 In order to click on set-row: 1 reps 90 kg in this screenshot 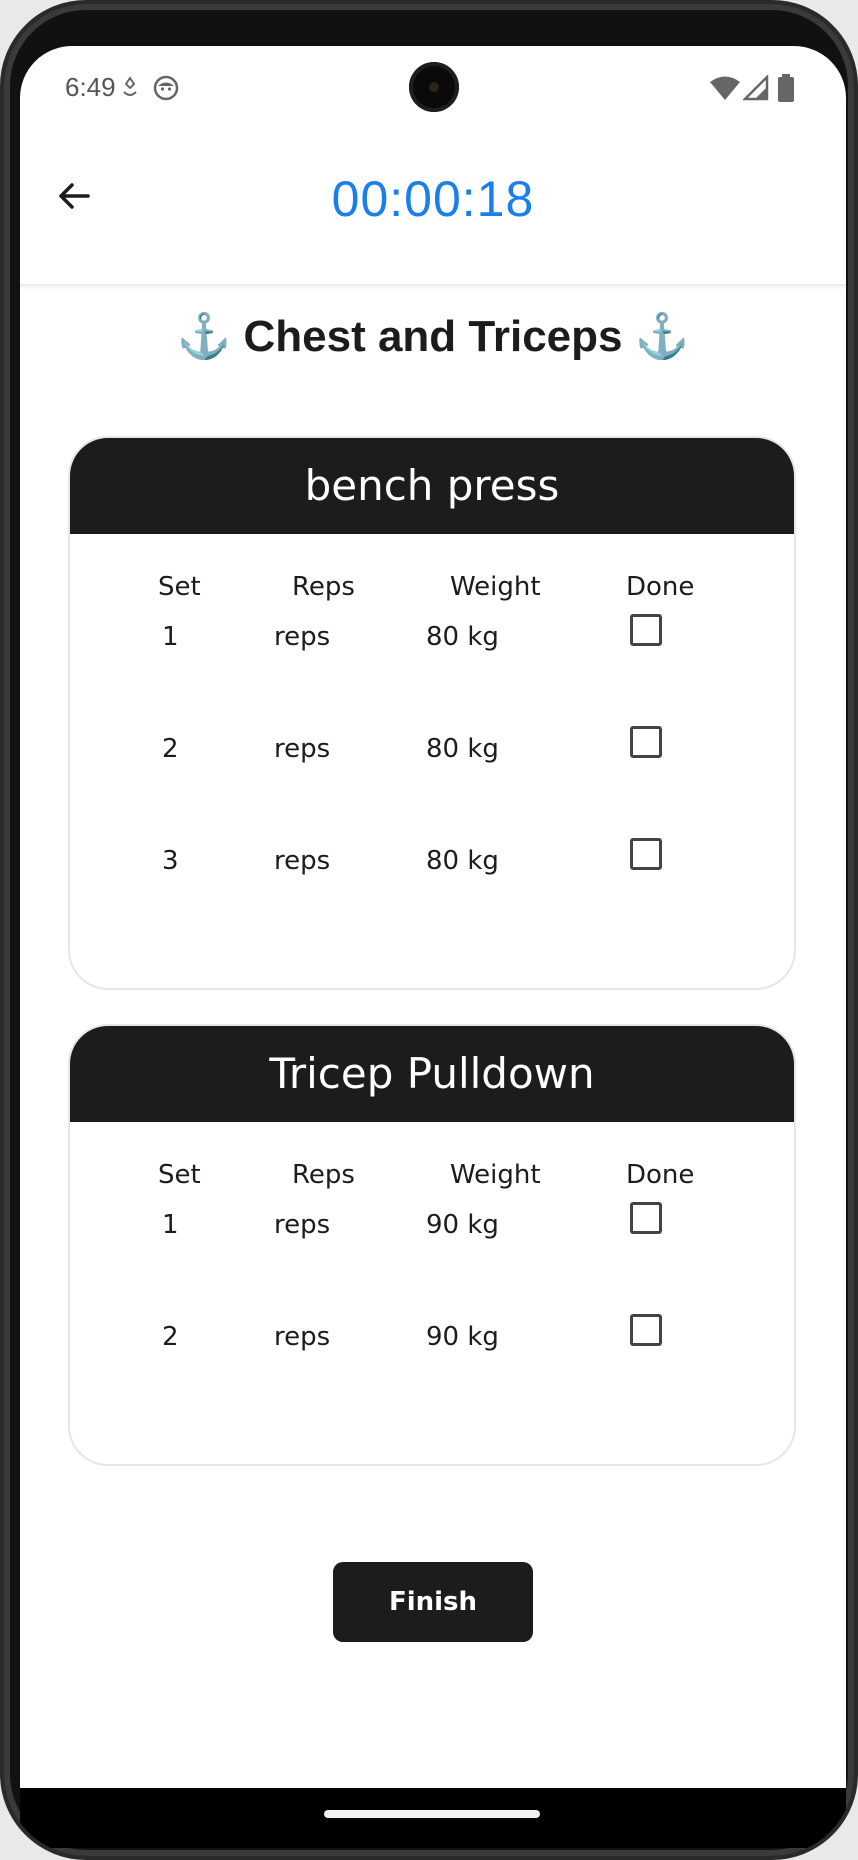, I will do `click(432, 1248)`.